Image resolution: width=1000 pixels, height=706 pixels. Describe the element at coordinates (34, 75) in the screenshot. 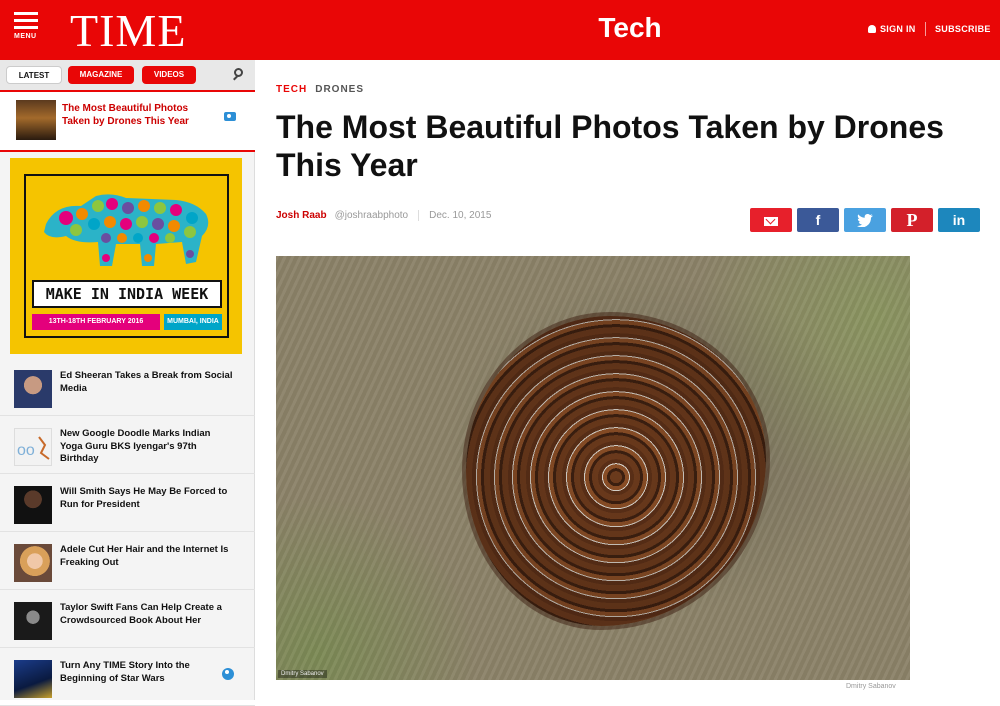

I see `tab-latest: LATEST` at that location.